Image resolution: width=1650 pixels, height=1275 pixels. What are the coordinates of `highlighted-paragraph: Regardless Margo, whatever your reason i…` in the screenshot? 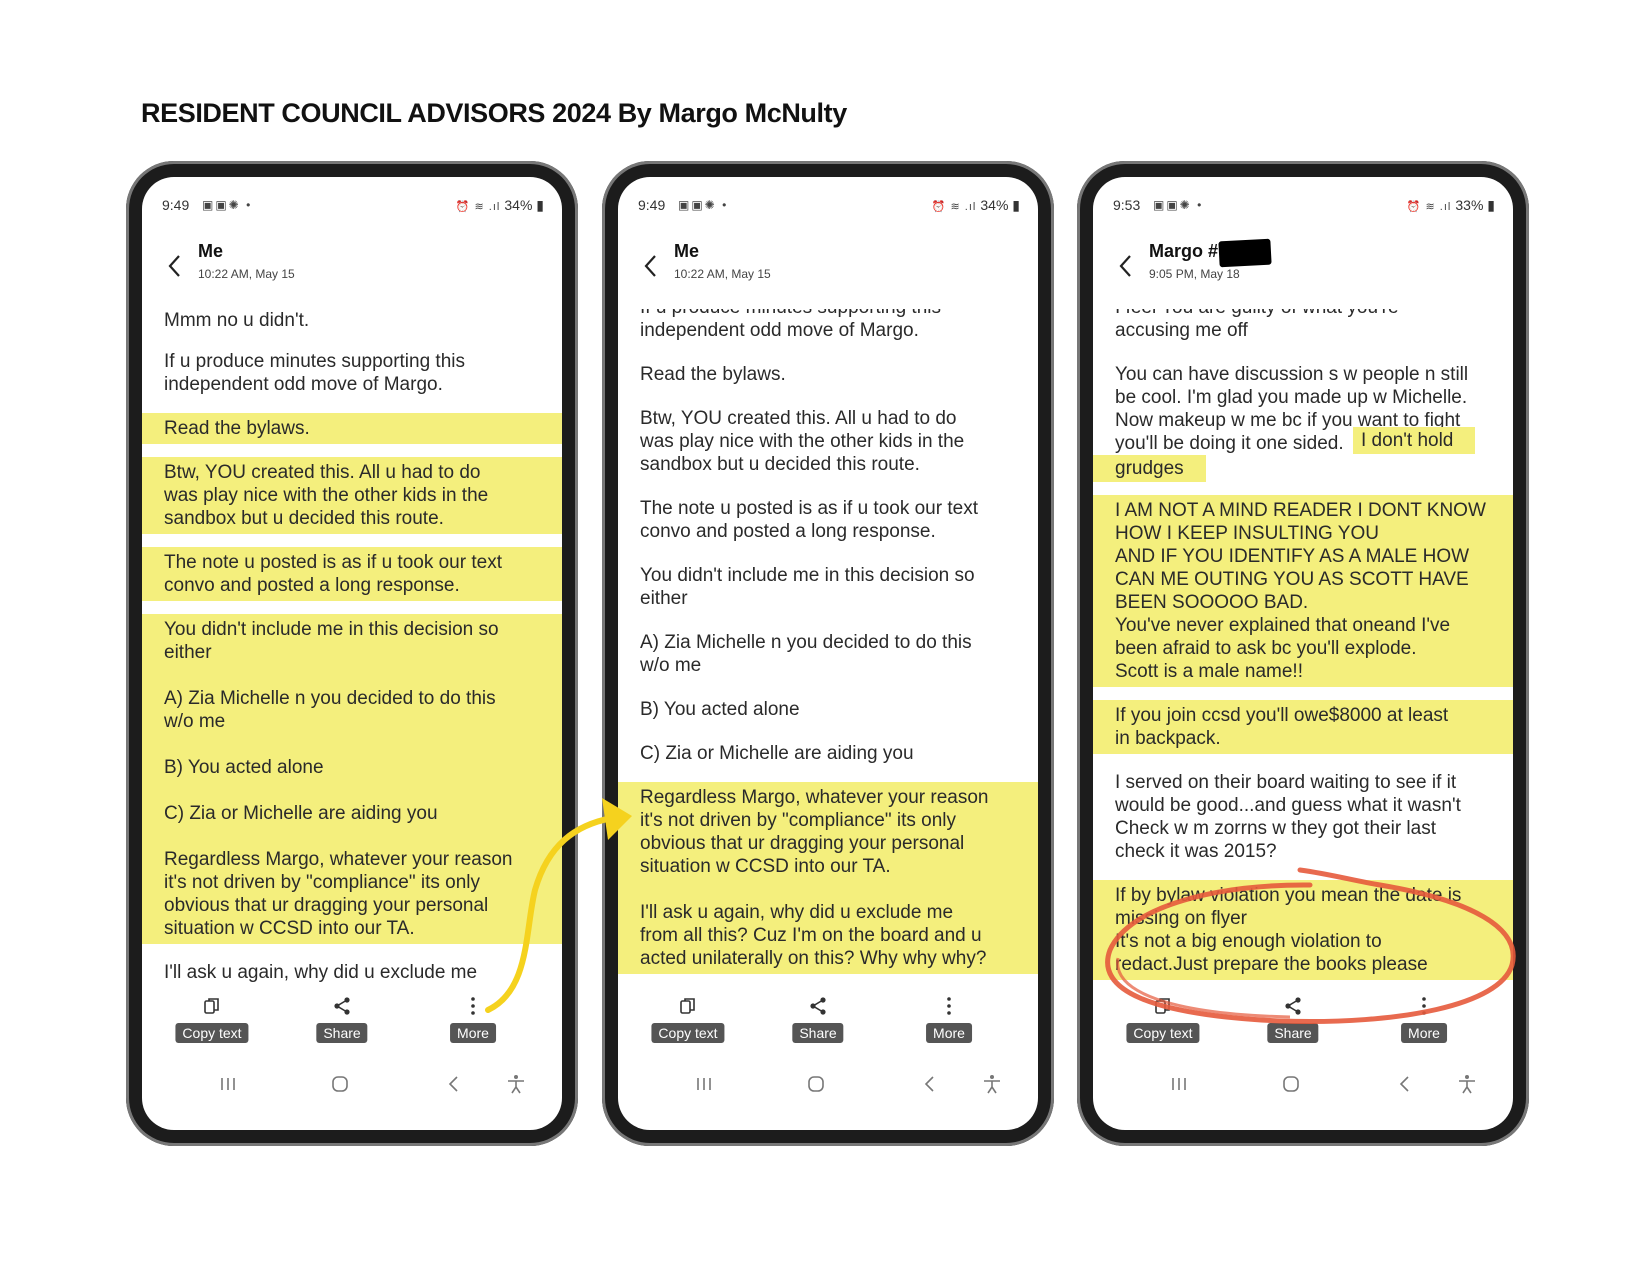 It's located at (828, 878).